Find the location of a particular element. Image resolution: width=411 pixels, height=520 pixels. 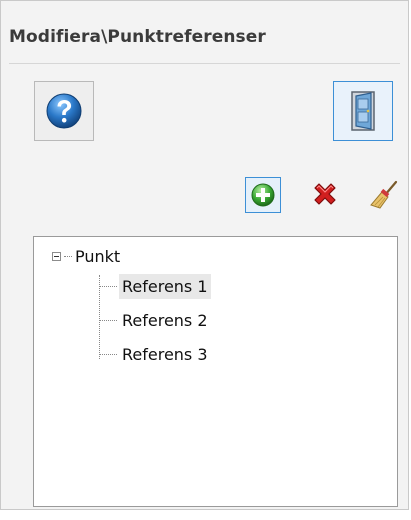

tree-item-referens-2: Referens 2 is located at coordinates (155, 320).